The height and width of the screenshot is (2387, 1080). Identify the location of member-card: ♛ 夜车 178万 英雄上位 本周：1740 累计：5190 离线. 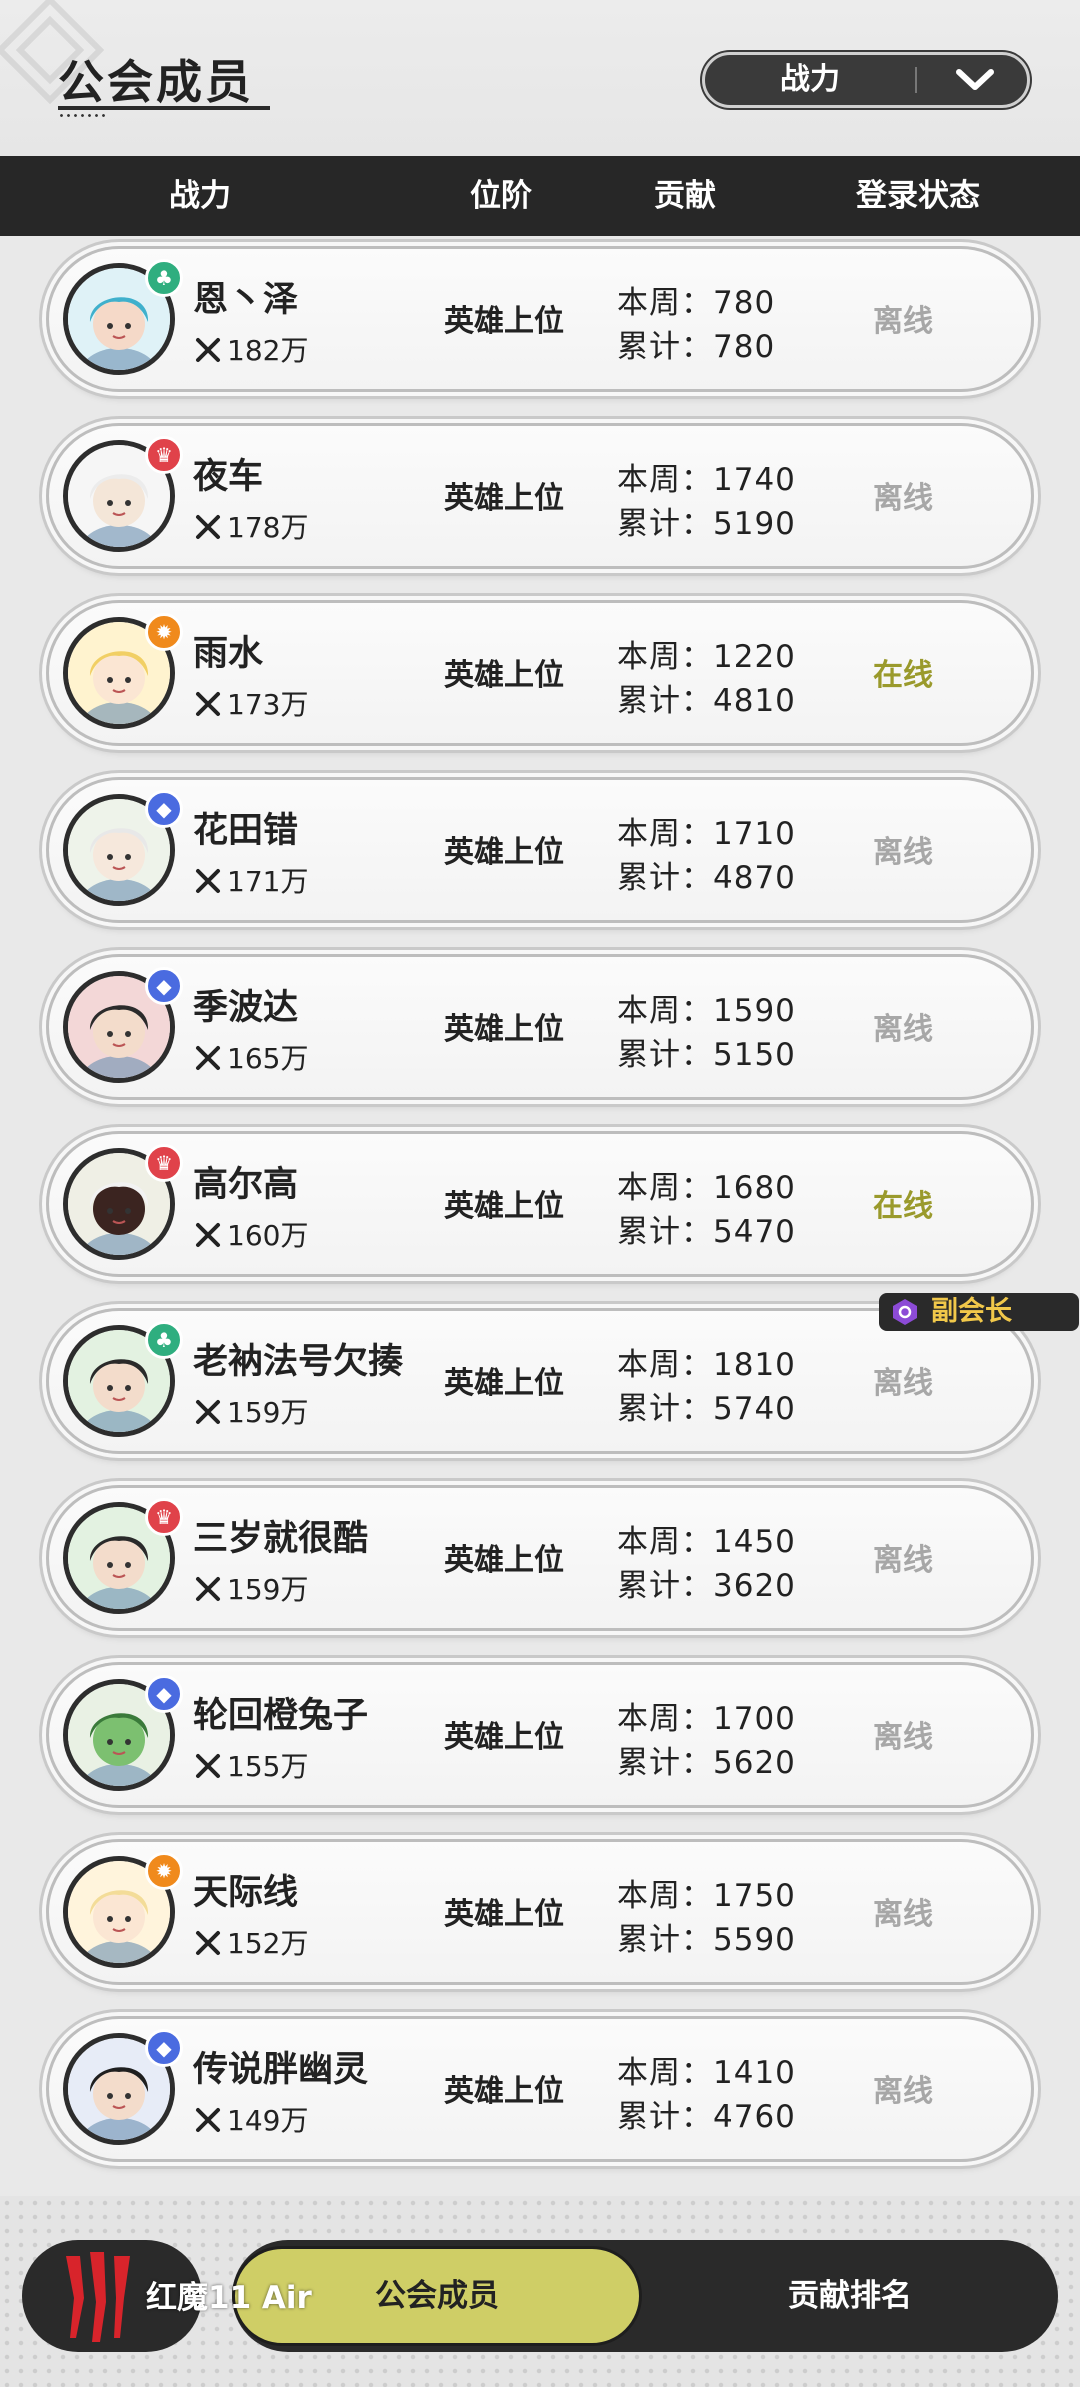
(540, 496).